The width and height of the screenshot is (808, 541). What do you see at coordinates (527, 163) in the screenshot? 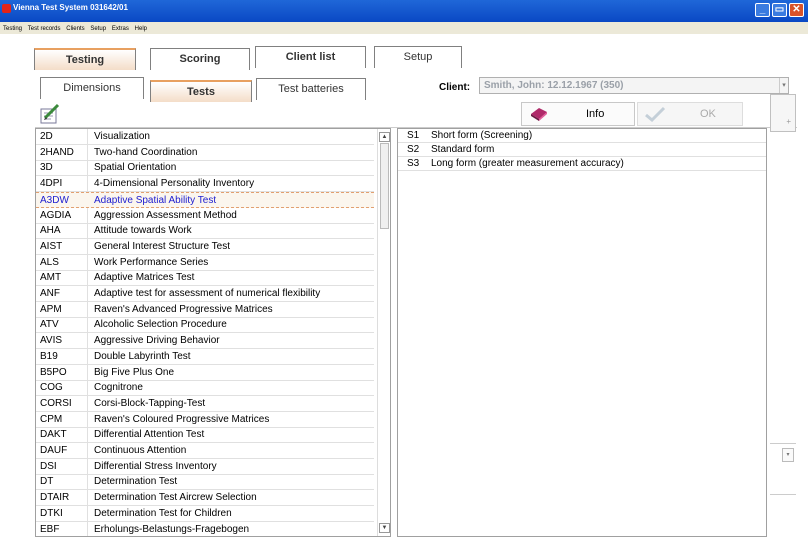
I see `form-name: Long form (greater measurement accuracy)` at bounding box center [527, 163].